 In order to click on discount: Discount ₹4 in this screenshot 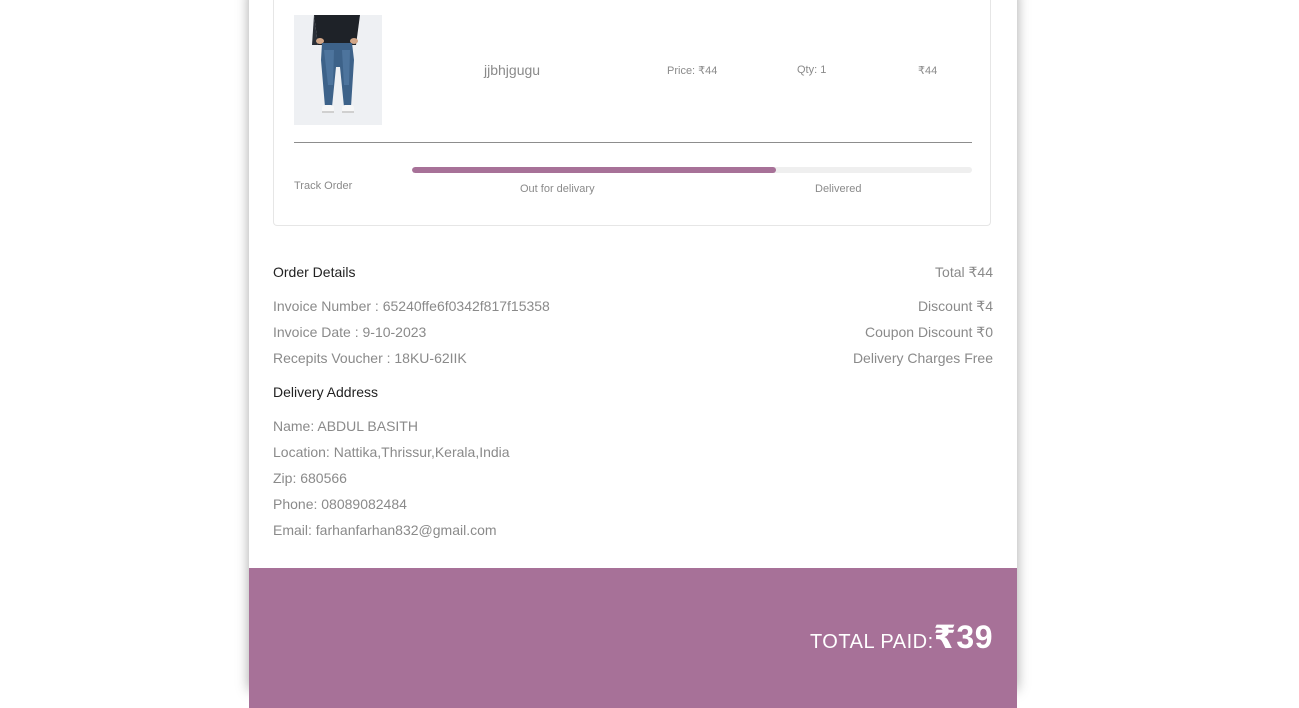, I will do `click(955, 306)`.